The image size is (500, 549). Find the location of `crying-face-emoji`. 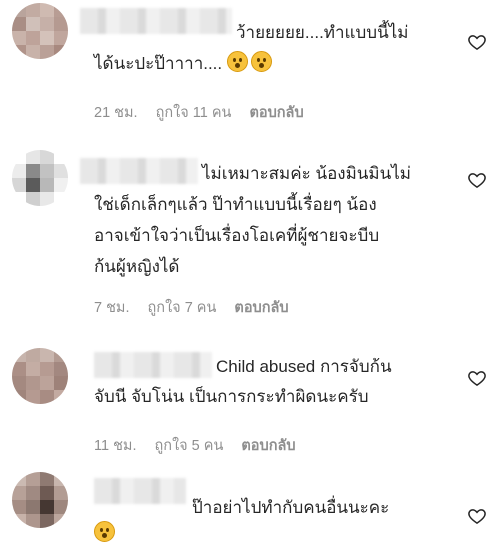

crying-face-emoji is located at coordinates (104, 531).